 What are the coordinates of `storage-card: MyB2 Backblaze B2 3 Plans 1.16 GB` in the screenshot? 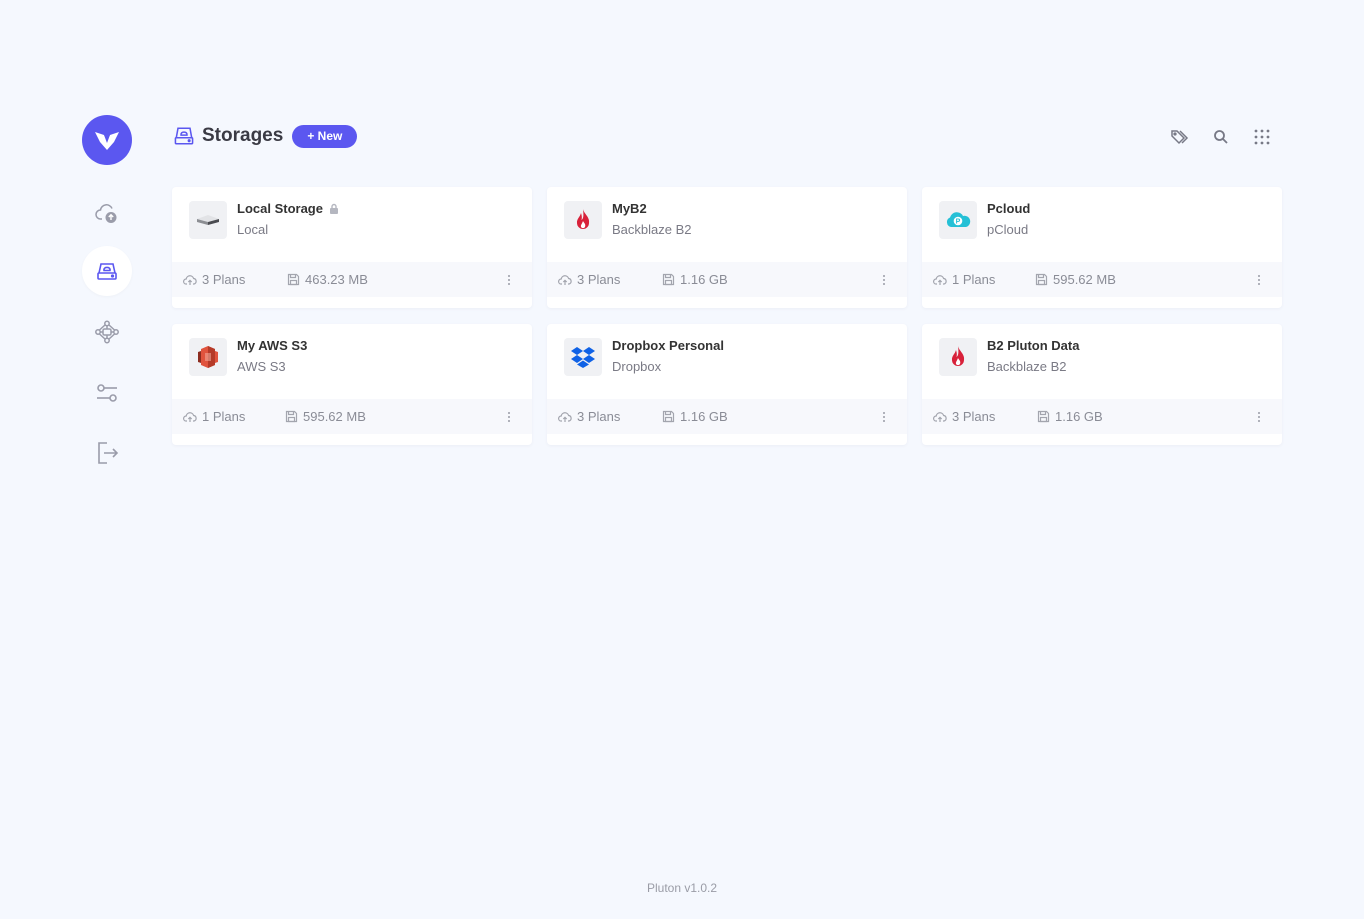 It's located at (727, 247).